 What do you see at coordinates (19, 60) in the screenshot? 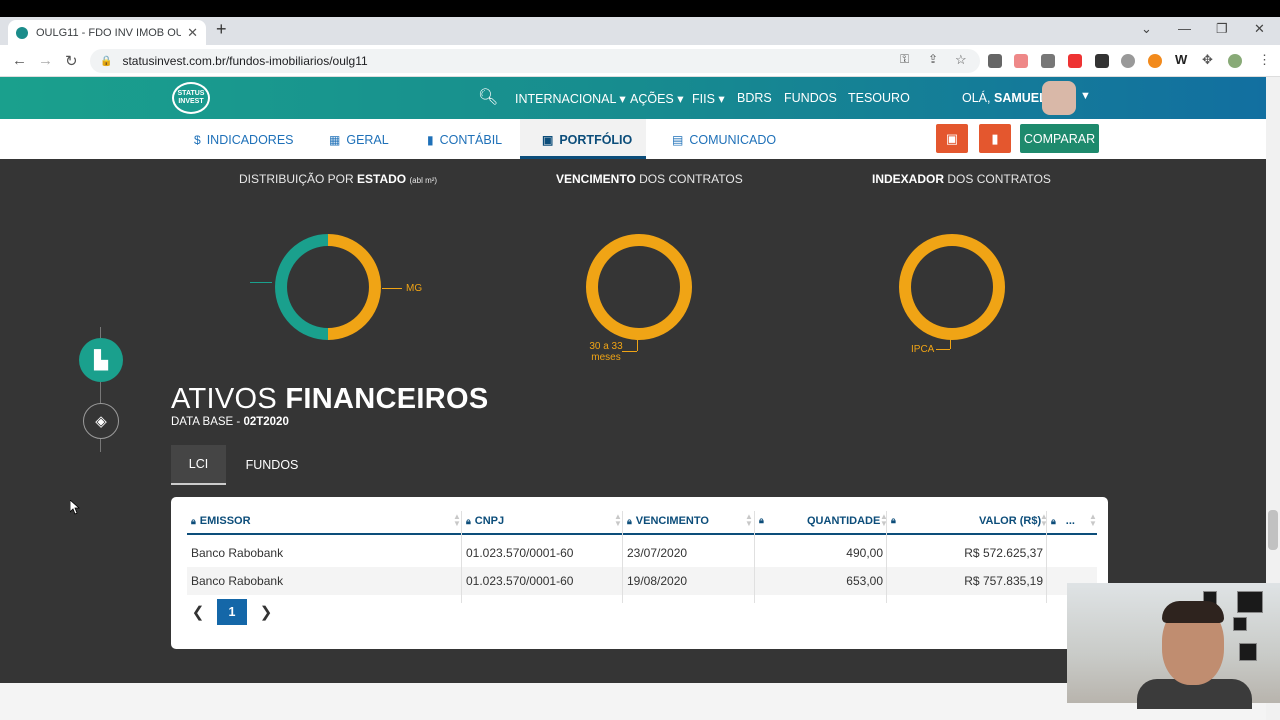
I see `back-icon: ←` at bounding box center [19, 60].